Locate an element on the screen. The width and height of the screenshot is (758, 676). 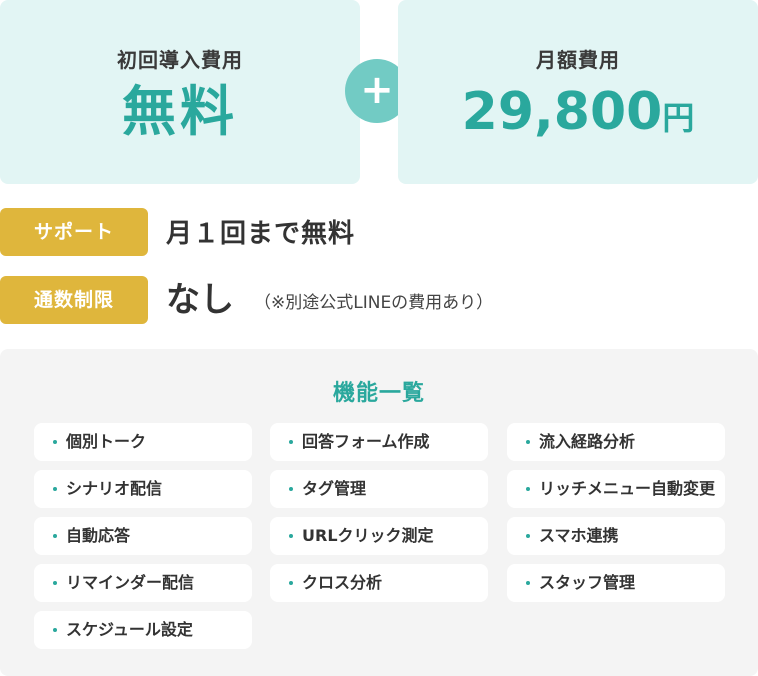
monthly-fee-unit: 円 is located at coordinates (678, 118).